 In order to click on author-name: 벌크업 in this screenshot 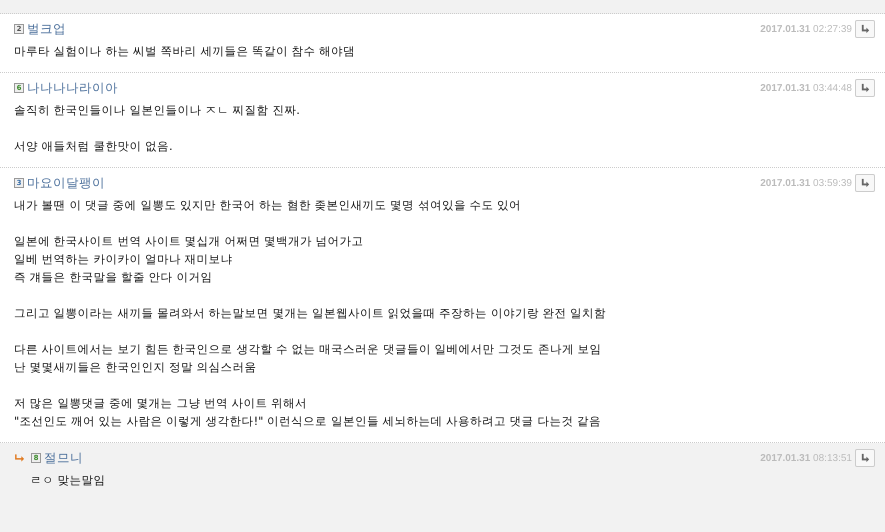, I will do `click(46, 29)`.